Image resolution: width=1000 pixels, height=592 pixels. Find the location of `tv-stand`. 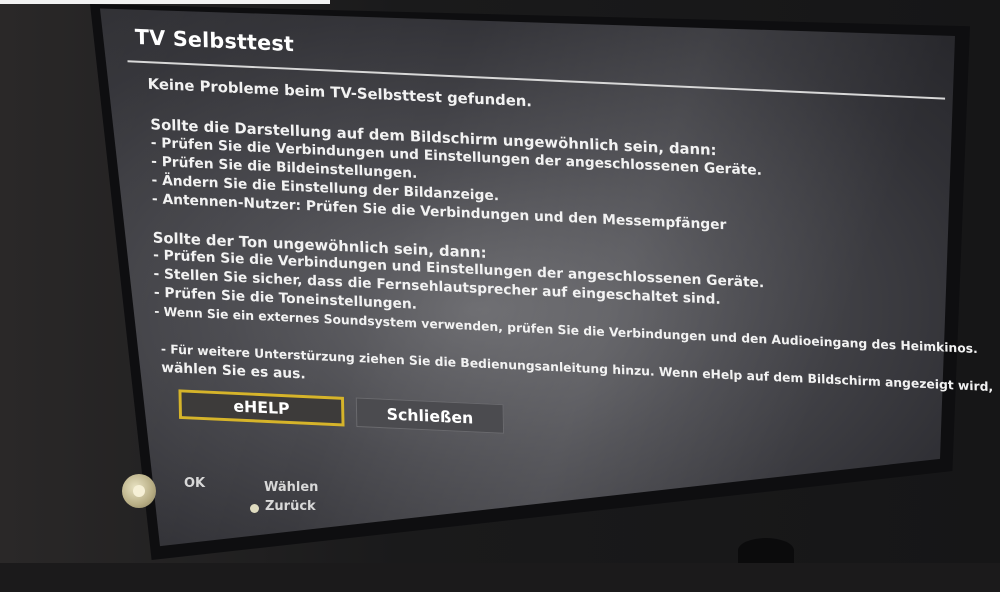

tv-stand is located at coordinates (766, 550).